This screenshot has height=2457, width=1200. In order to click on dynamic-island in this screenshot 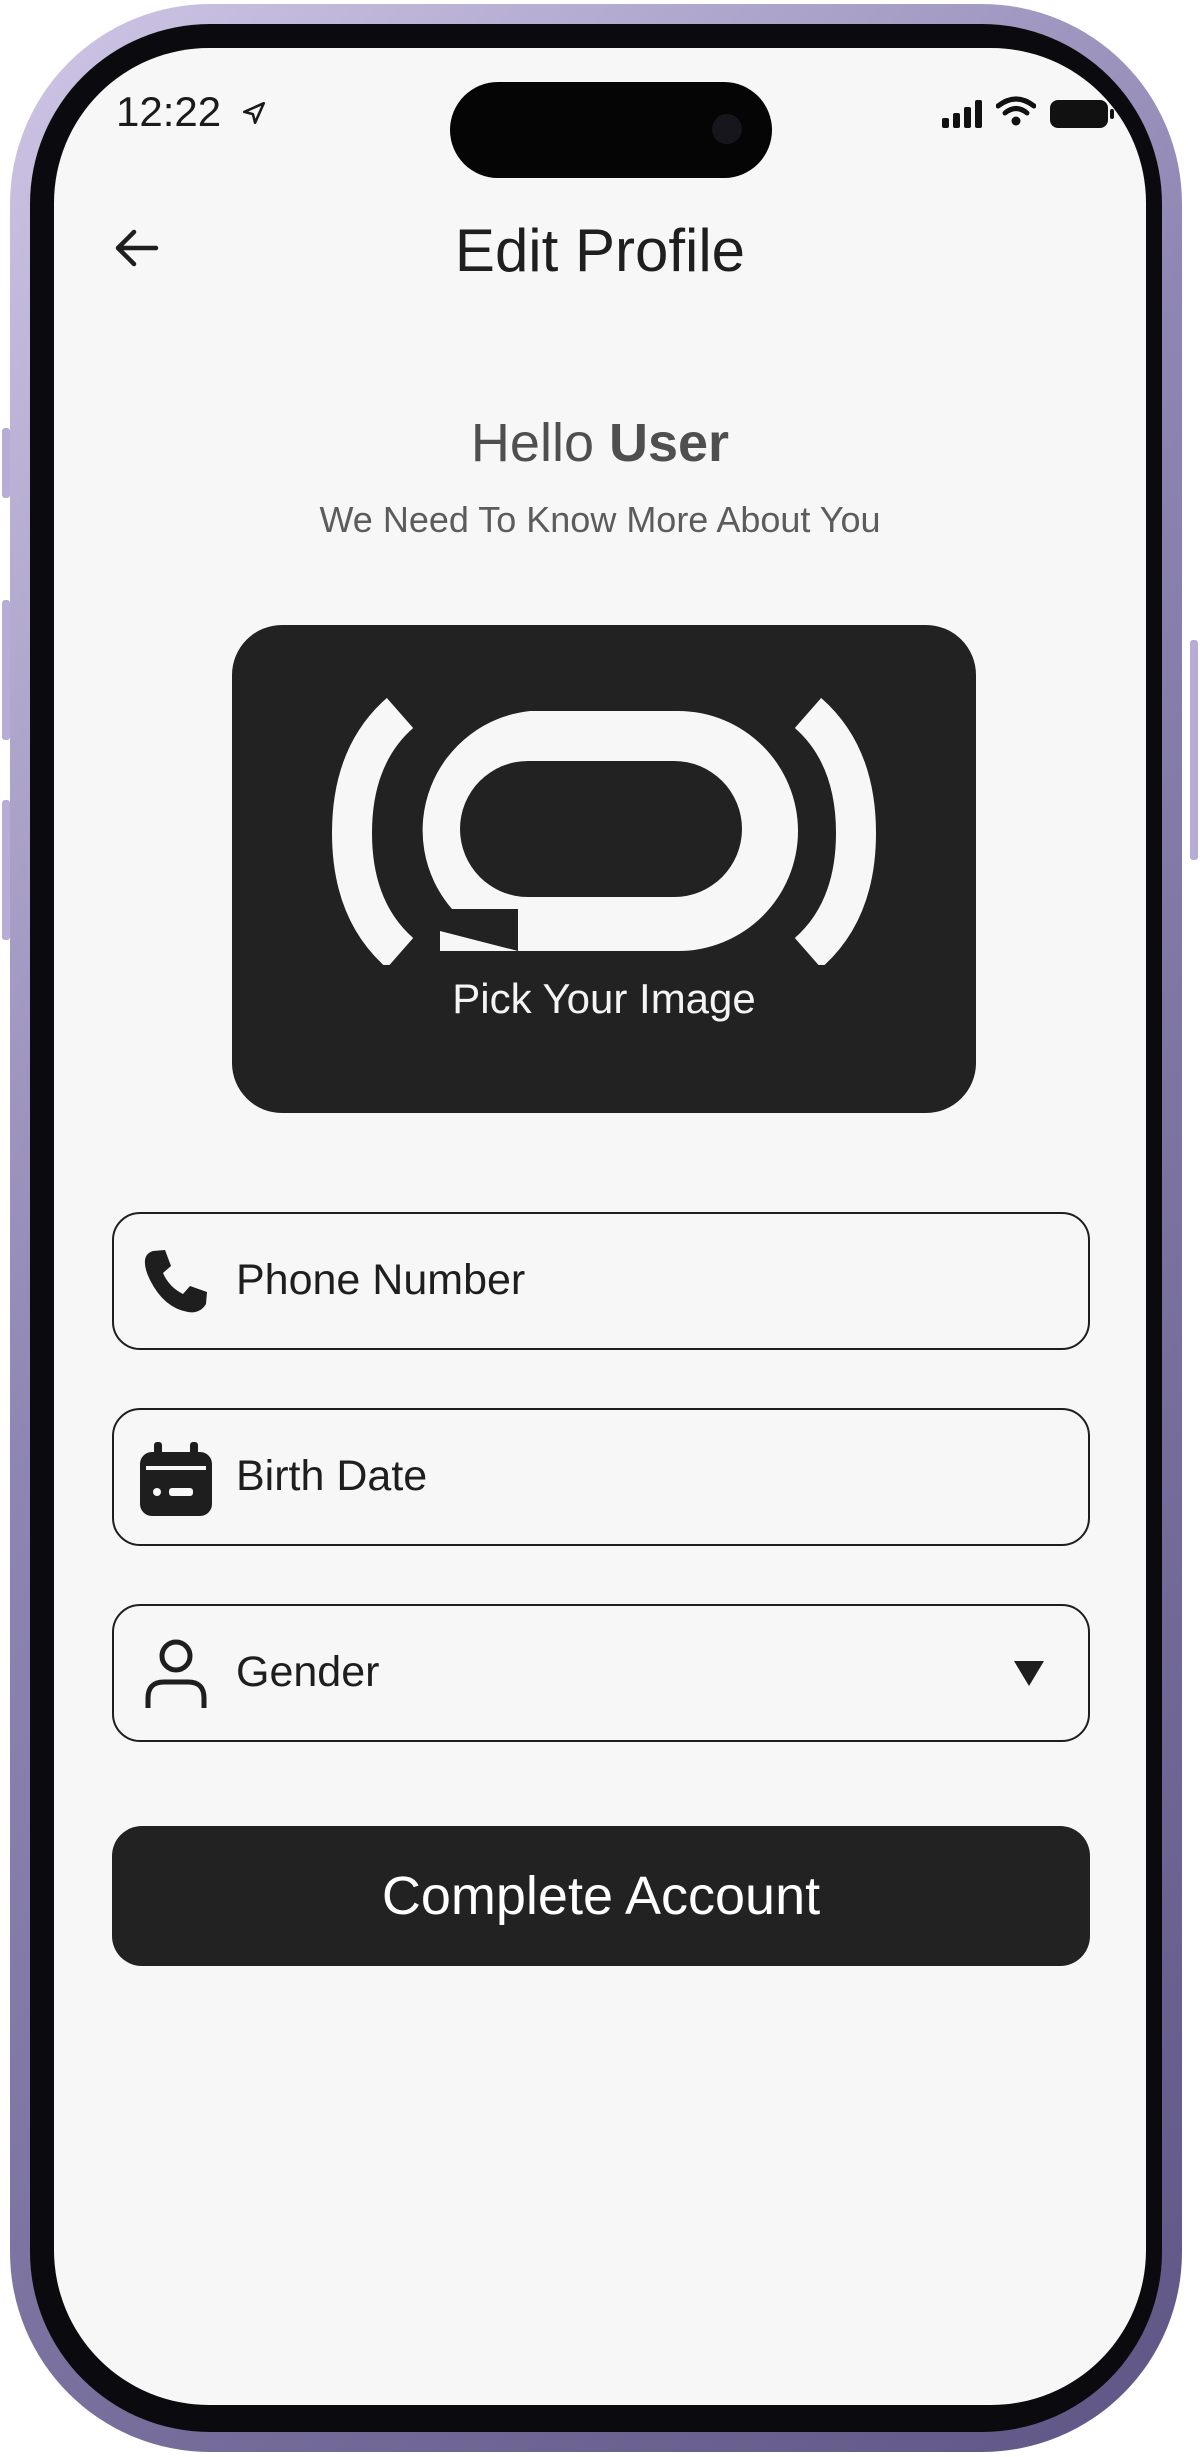, I will do `click(611, 130)`.